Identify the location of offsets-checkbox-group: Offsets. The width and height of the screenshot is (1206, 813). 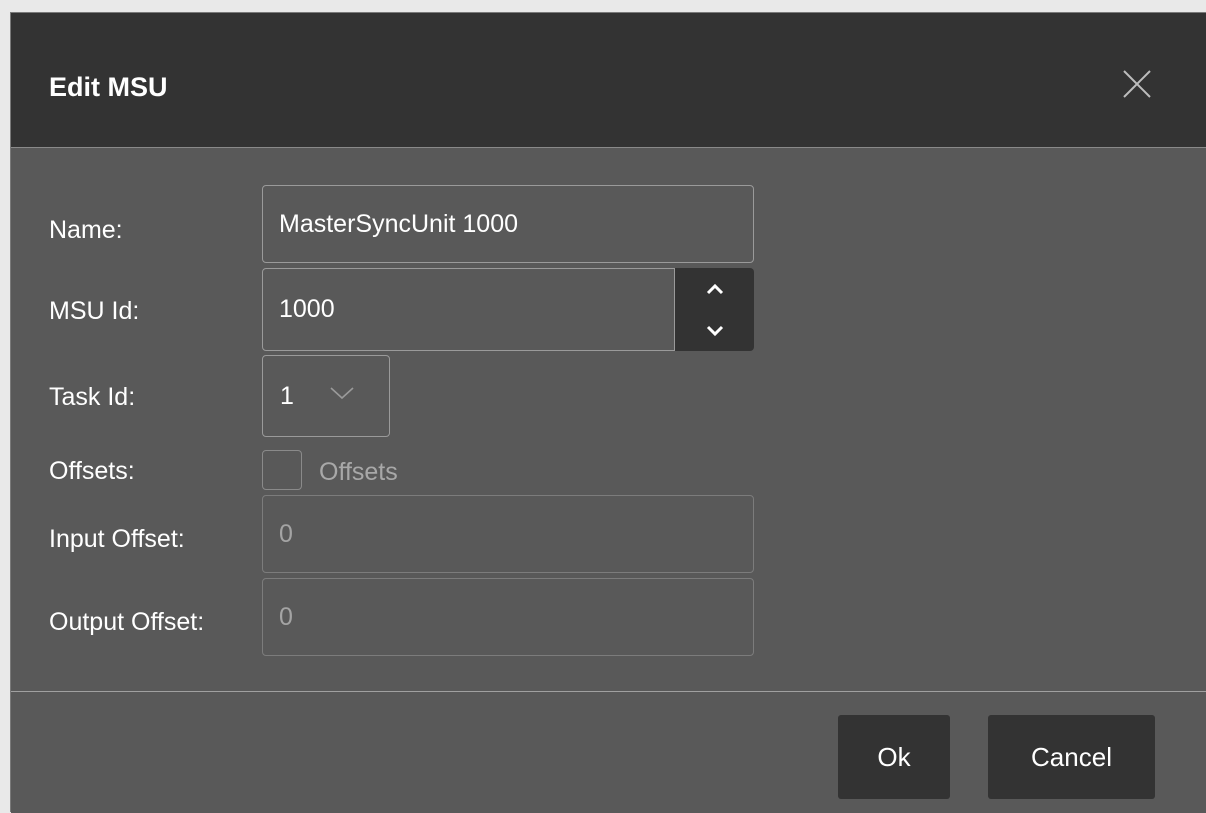
(330, 470).